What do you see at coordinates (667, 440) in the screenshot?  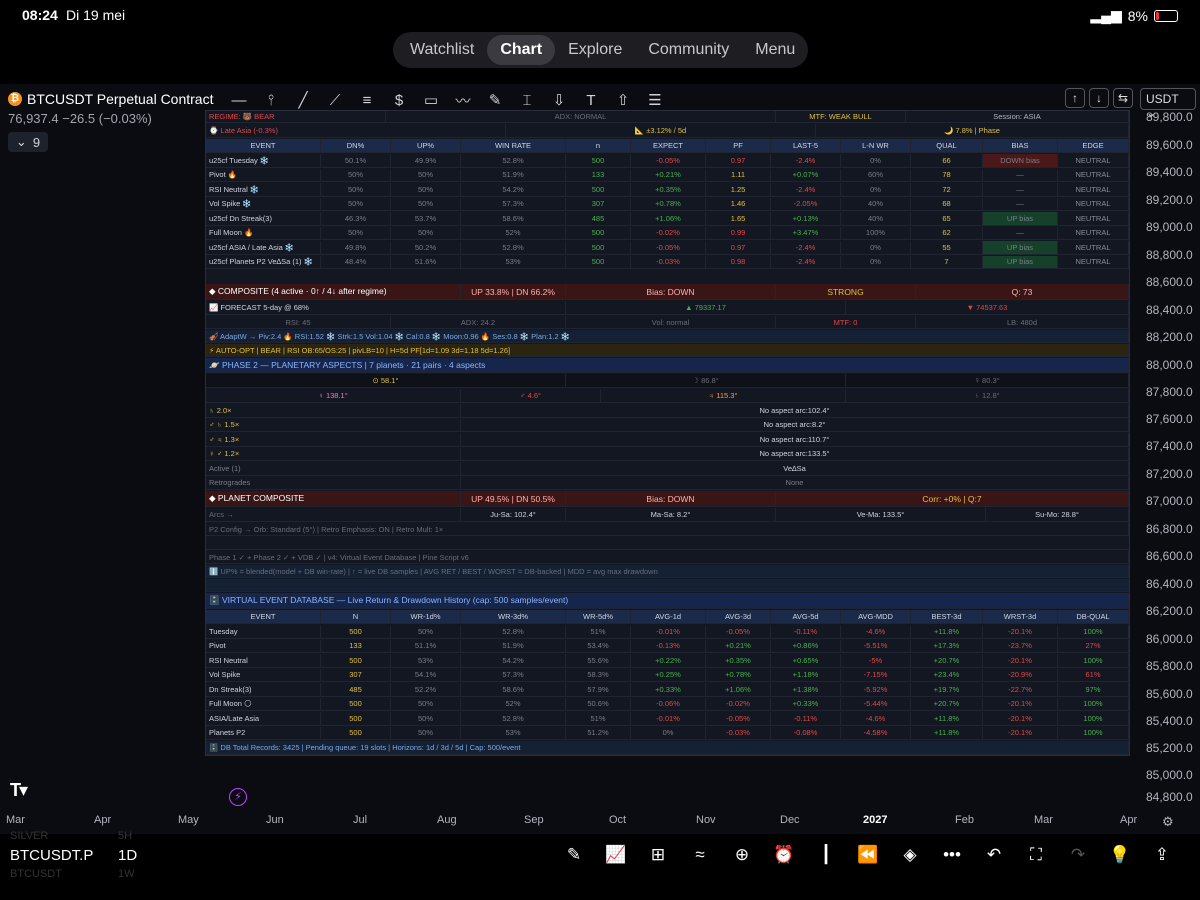 I see `aspect-row: ♂ ♃ 1.3× No aspect arc:110.7°` at bounding box center [667, 440].